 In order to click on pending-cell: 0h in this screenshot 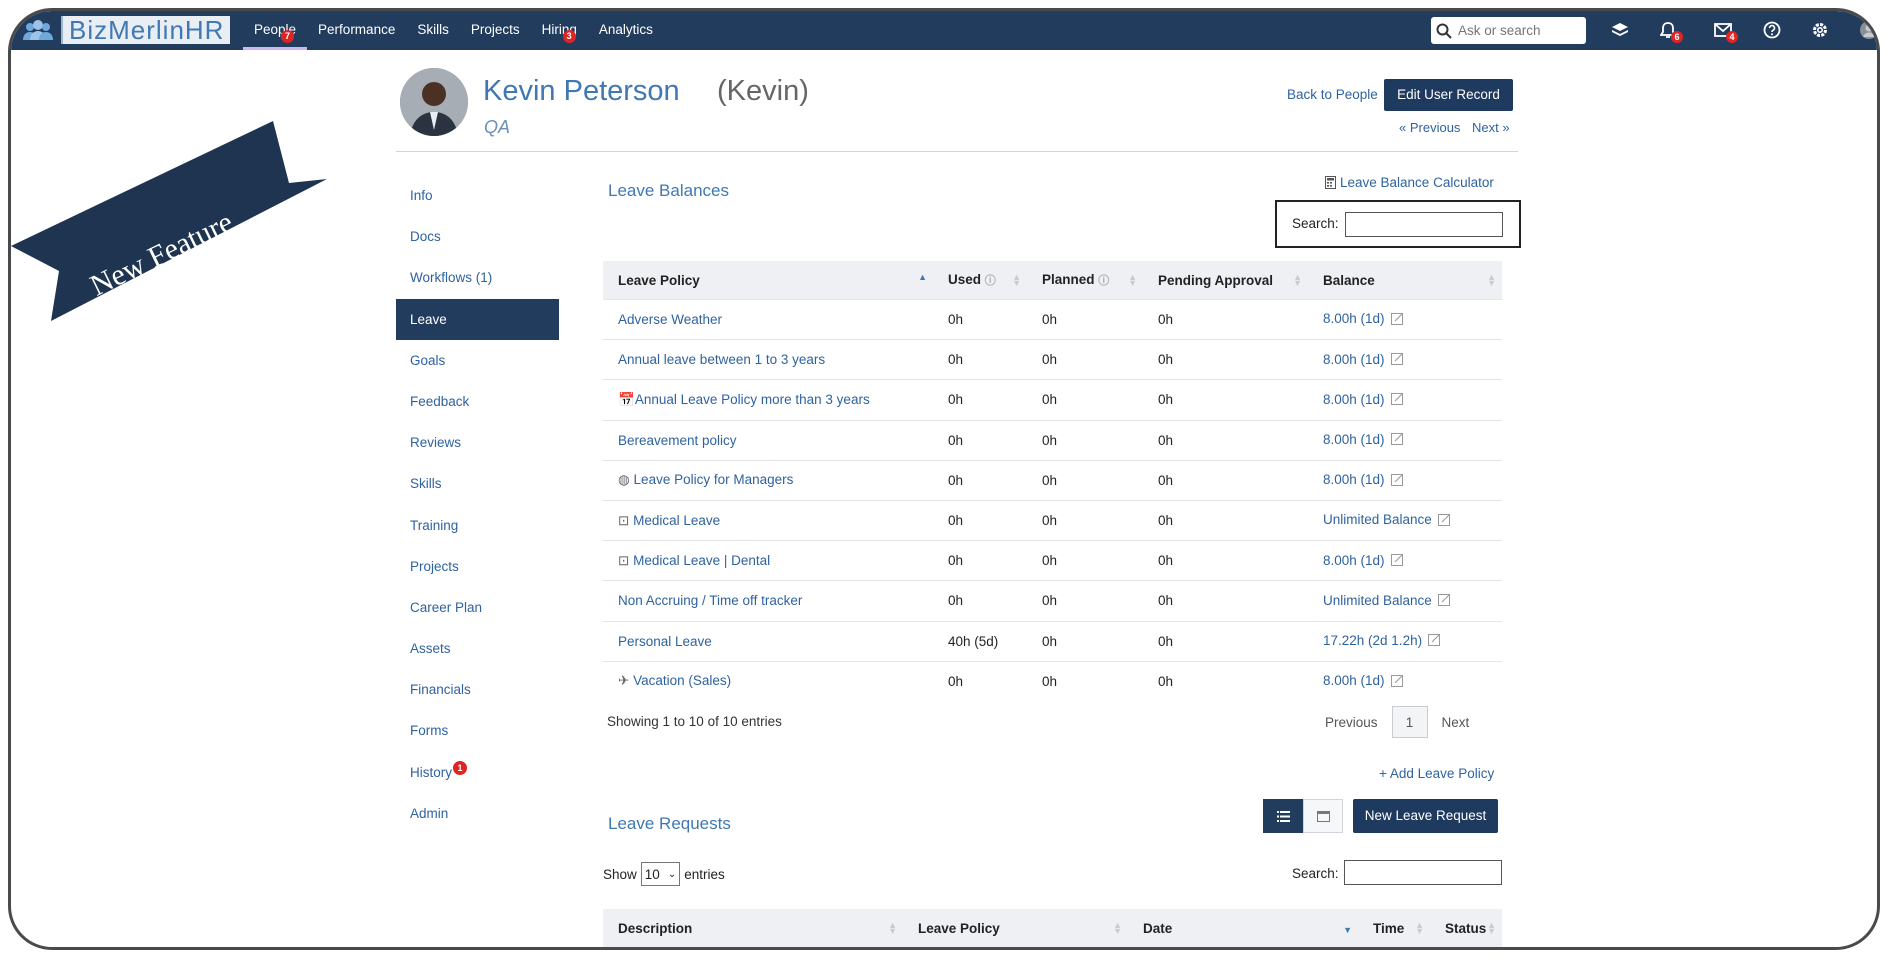, I will do `click(1225, 680)`.